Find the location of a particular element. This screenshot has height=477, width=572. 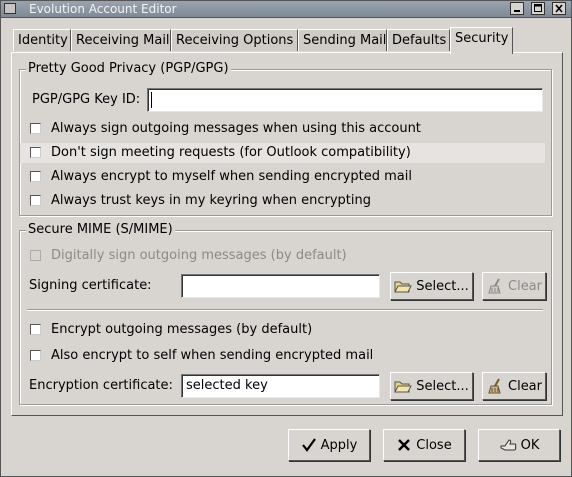

close-window-button is located at coordinates (559, 8).